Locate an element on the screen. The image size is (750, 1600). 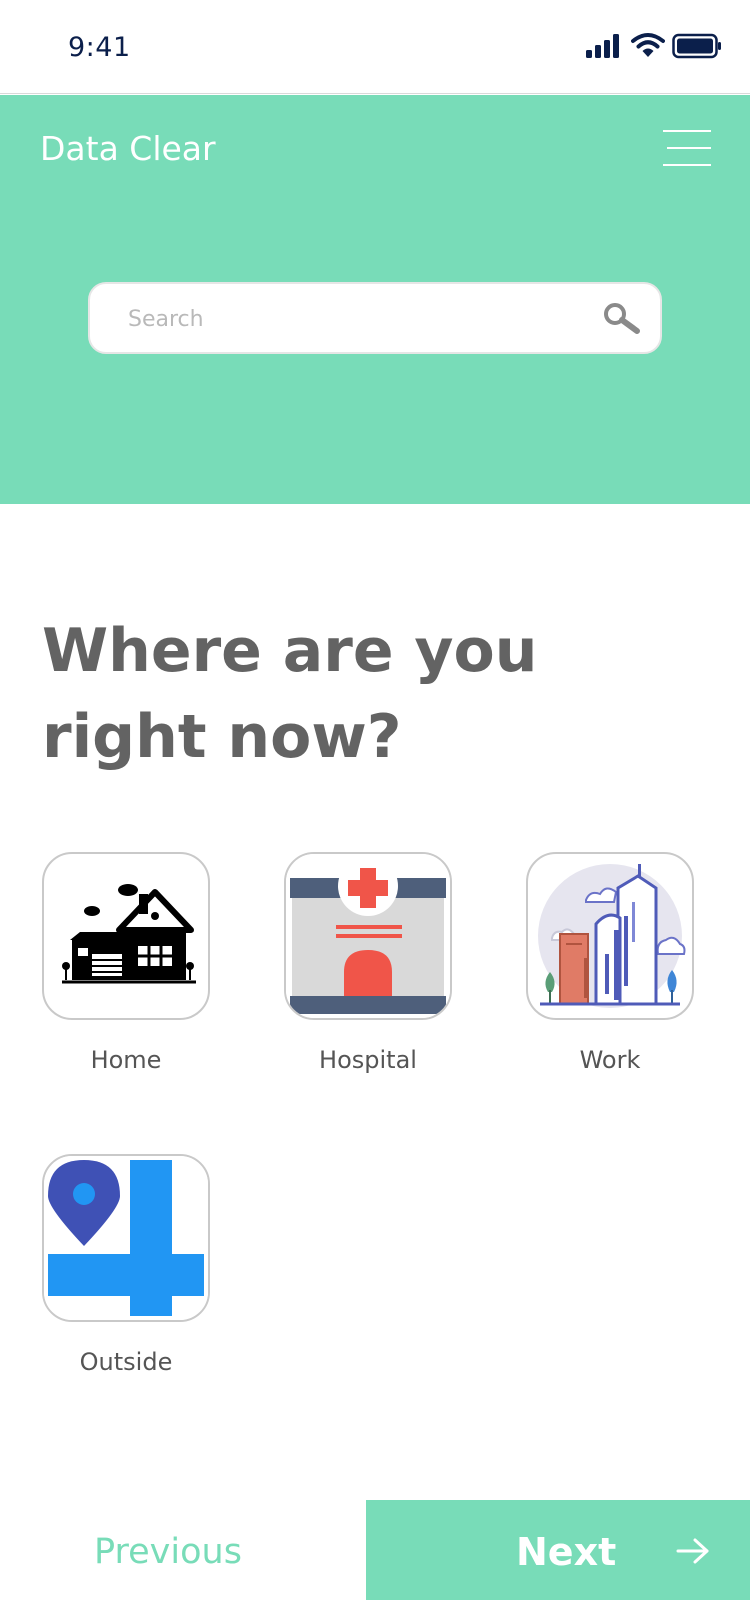
hamburger-menu-icon is located at coordinates (683, 149).